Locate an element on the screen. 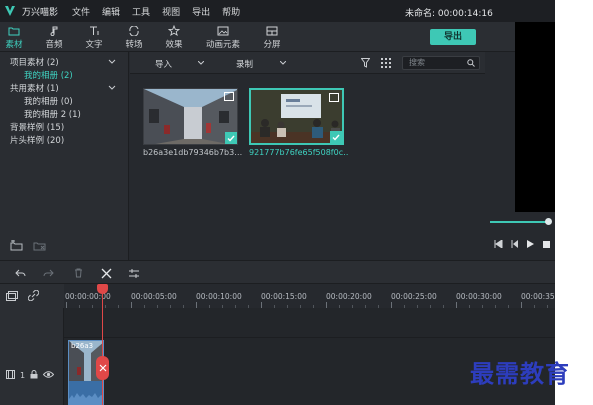  adjust-button is located at coordinates (134, 273).